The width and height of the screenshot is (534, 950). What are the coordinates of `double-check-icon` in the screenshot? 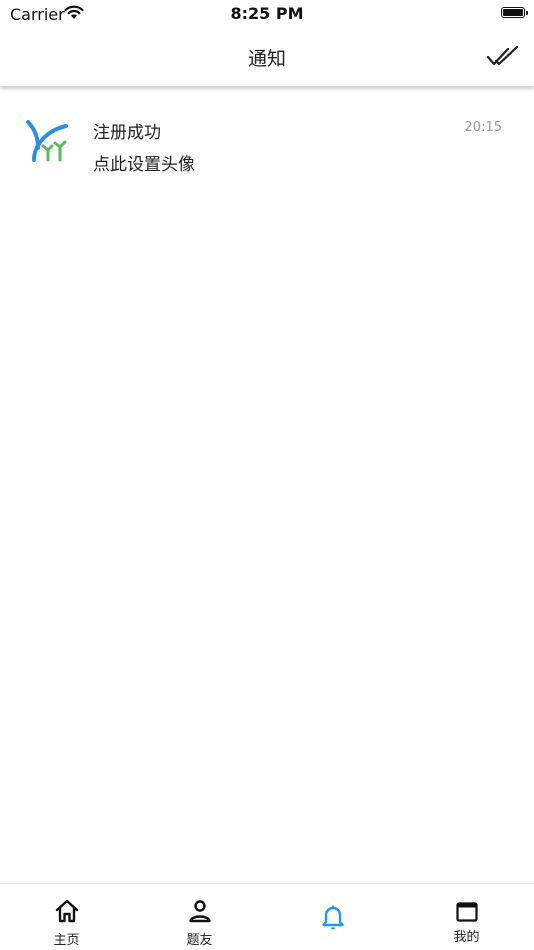 It's located at (503, 57).